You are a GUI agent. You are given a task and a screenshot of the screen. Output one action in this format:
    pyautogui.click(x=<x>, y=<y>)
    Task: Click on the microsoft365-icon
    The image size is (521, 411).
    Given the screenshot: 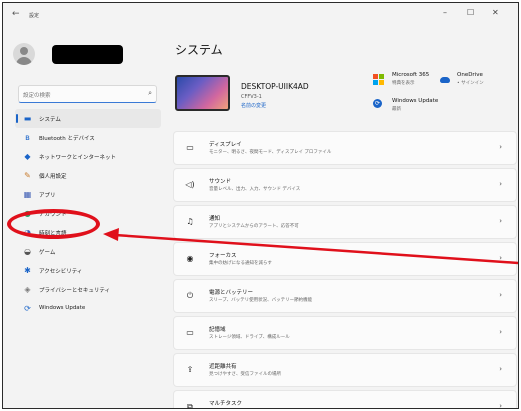 What is the action you would take?
    pyautogui.click(x=378, y=79)
    